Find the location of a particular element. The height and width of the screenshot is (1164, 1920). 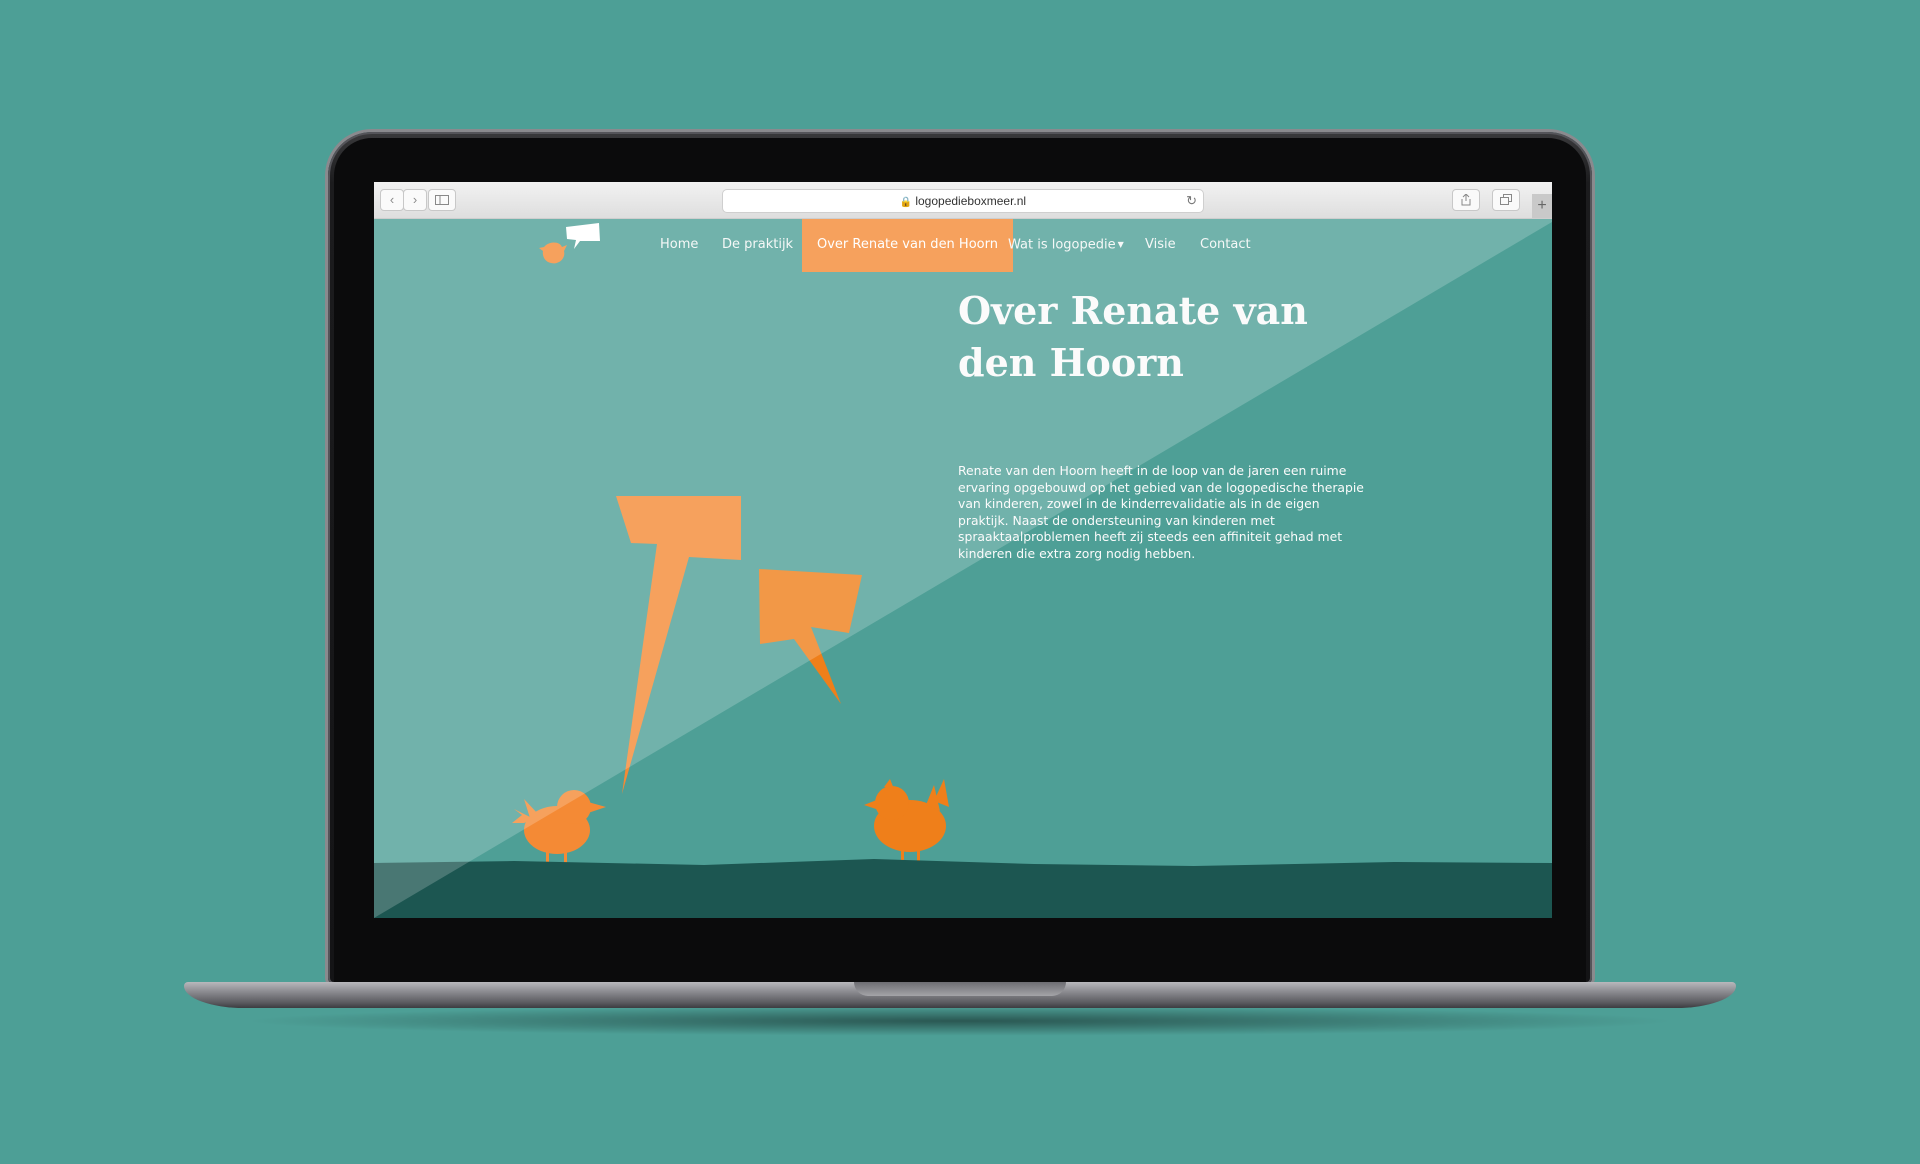

speech-bubble-left is located at coordinates (678, 645).